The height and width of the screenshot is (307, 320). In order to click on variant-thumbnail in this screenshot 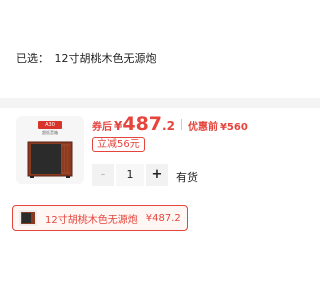, I will do `click(28, 218)`.